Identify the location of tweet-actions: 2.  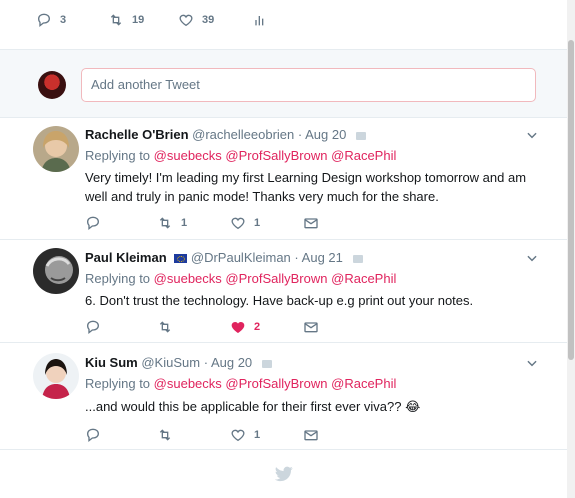
(305, 328).